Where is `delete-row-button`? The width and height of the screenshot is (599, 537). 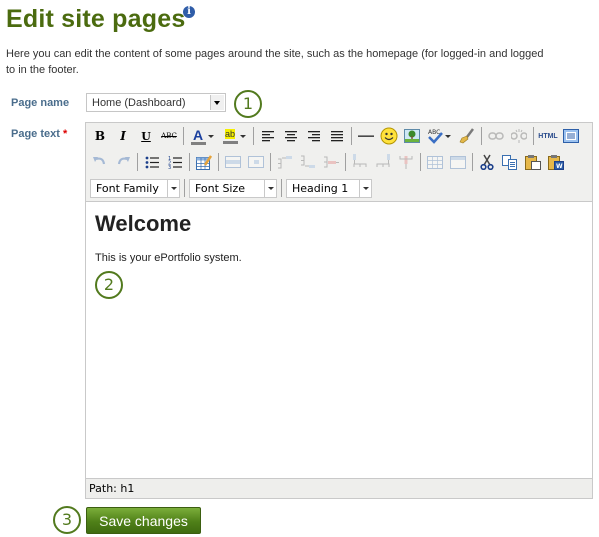
delete-row-button is located at coordinates (331, 162).